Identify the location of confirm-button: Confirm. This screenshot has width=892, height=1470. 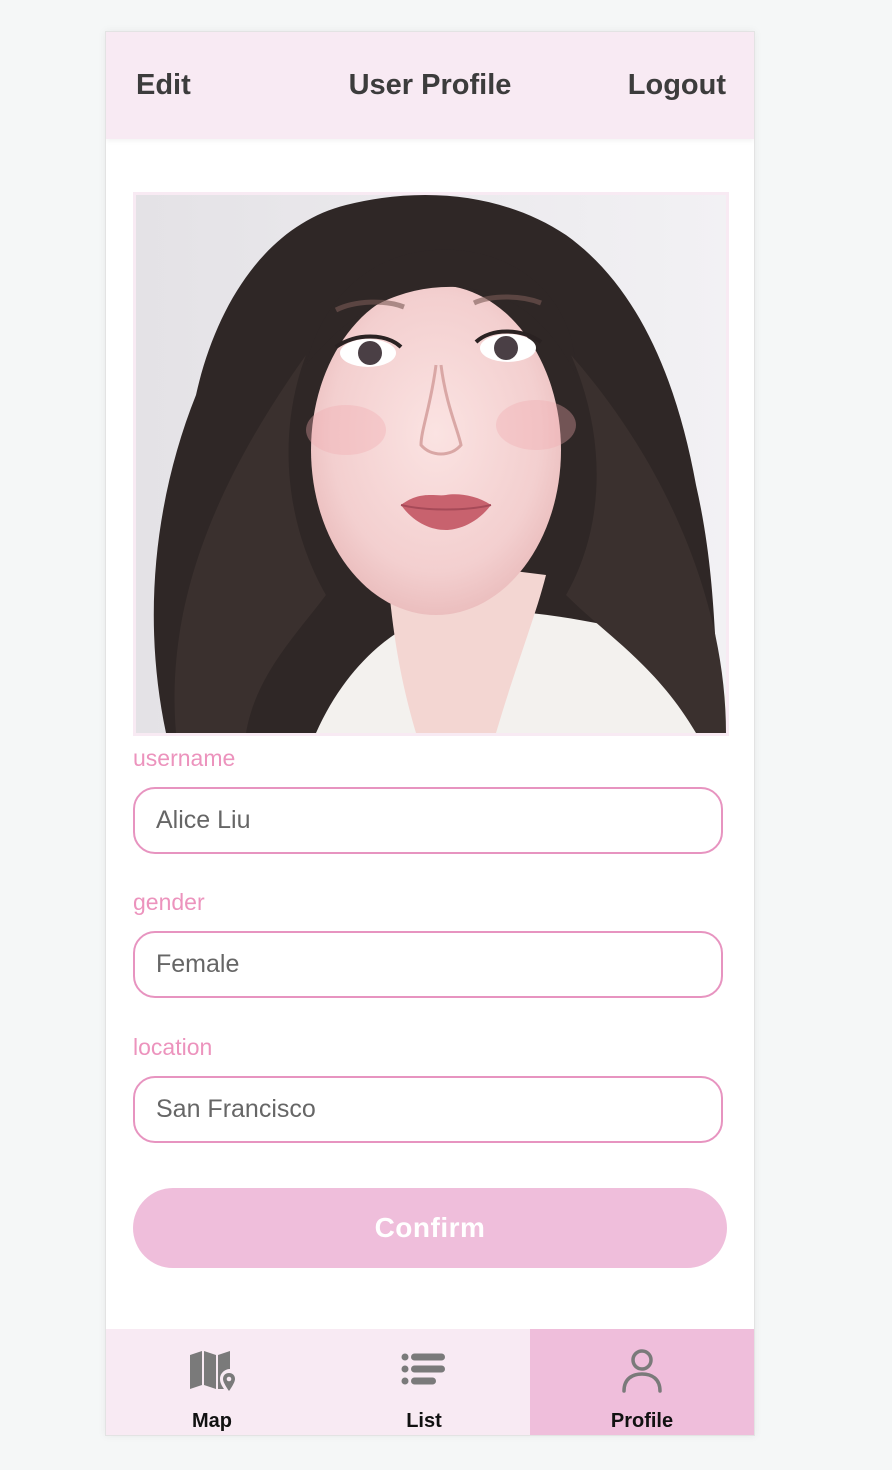
(430, 1228).